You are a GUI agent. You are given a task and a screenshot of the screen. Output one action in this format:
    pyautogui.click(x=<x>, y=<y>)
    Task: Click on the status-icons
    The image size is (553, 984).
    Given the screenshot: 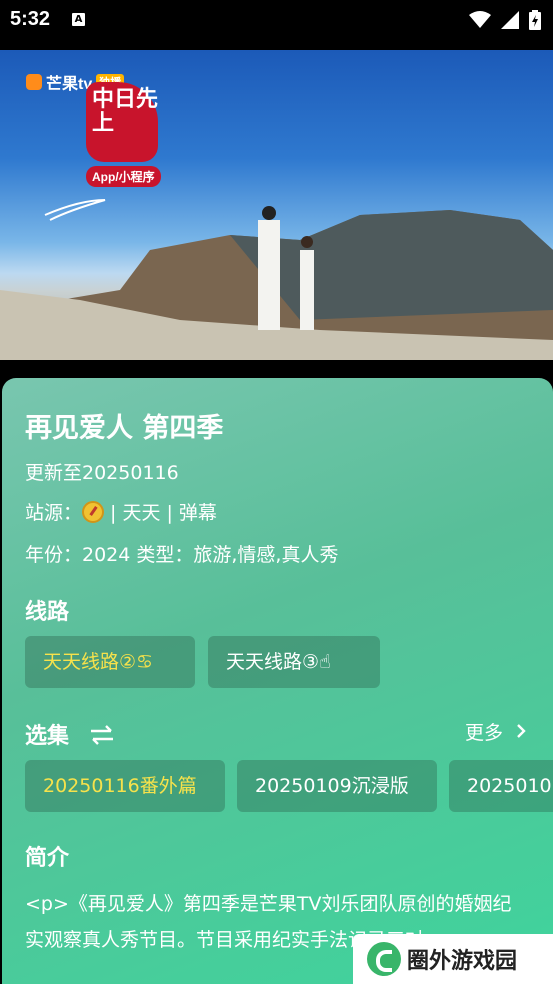 What is the action you would take?
    pyautogui.click(x=505, y=20)
    